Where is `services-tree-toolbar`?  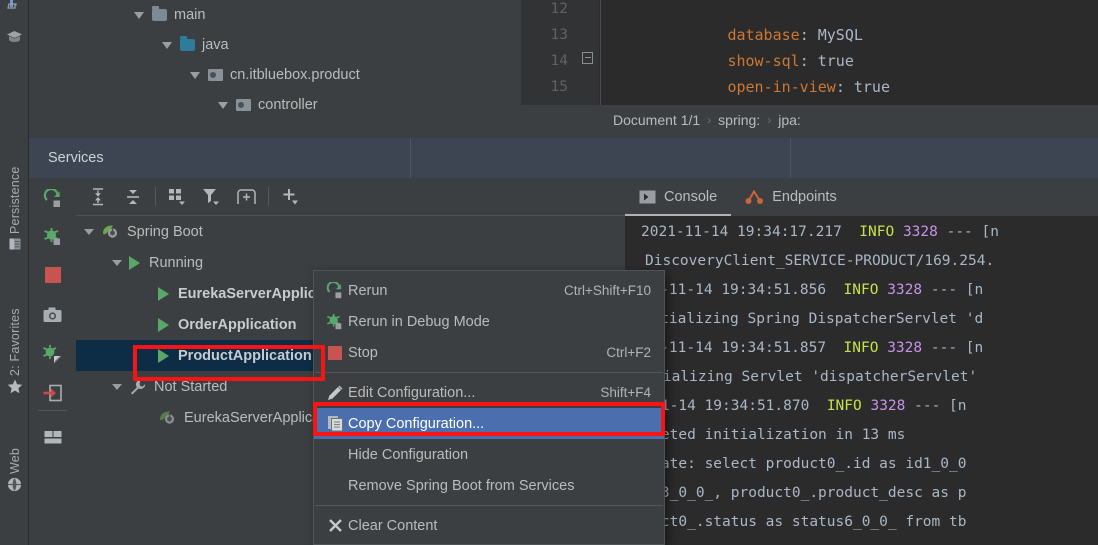 services-tree-toolbar is located at coordinates (365, 197).